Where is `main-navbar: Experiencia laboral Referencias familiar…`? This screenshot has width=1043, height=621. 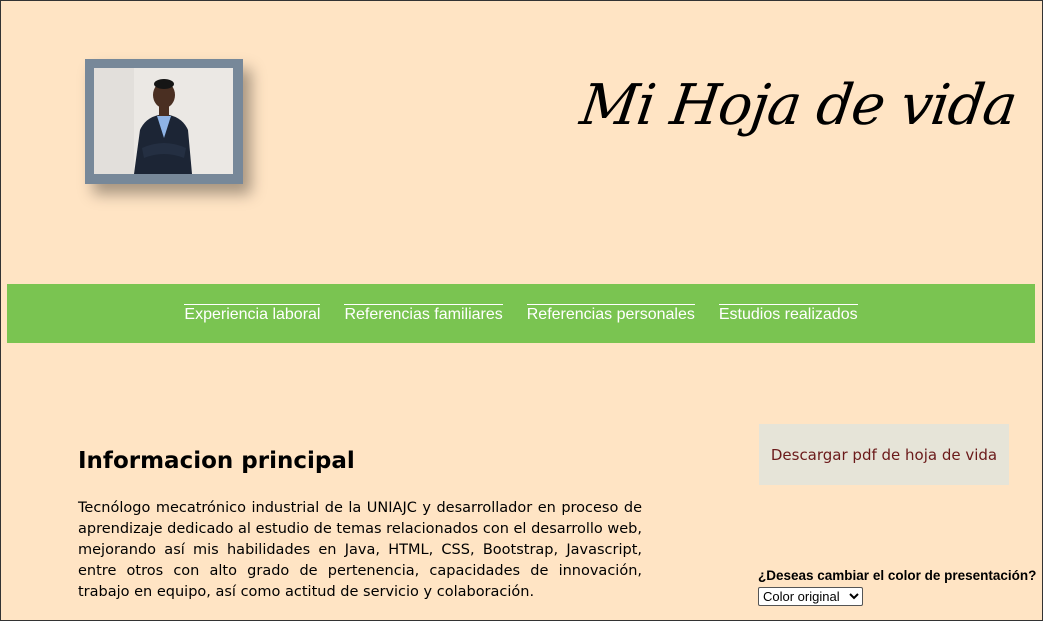 main-navbar: Experiencia laboral Referencias familiar… is located at coordinates (521, 313).